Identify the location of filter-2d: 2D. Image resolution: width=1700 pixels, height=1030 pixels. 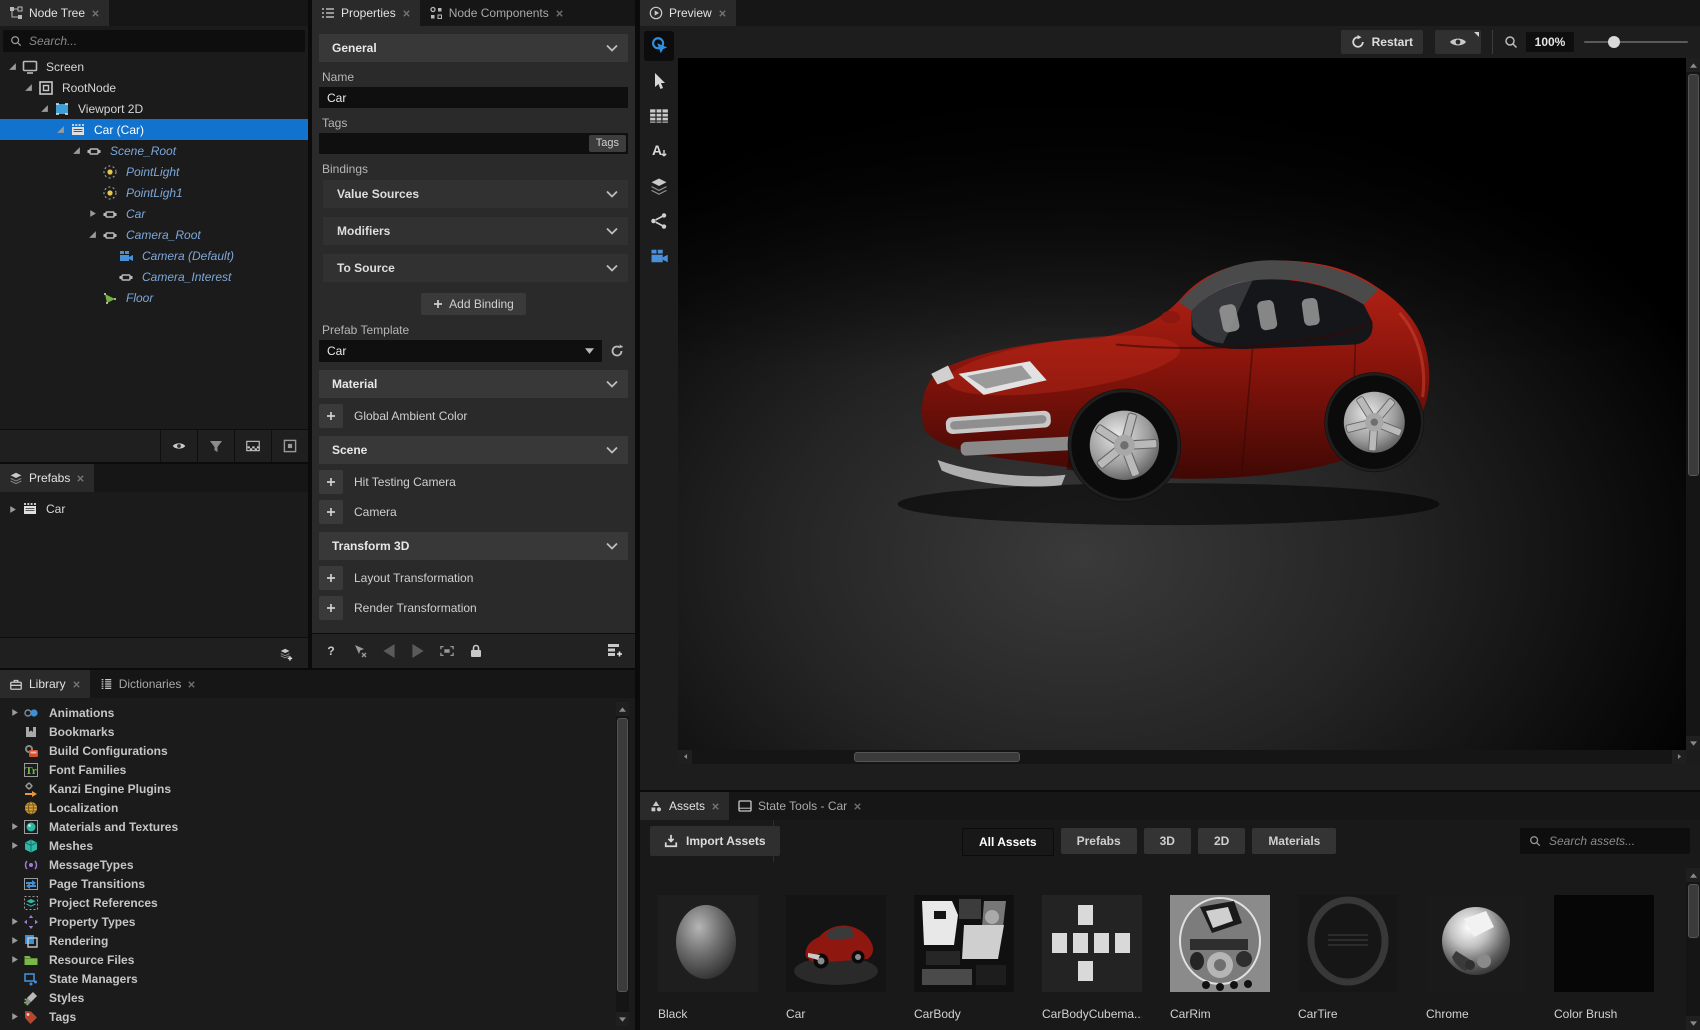
(1221, 841).